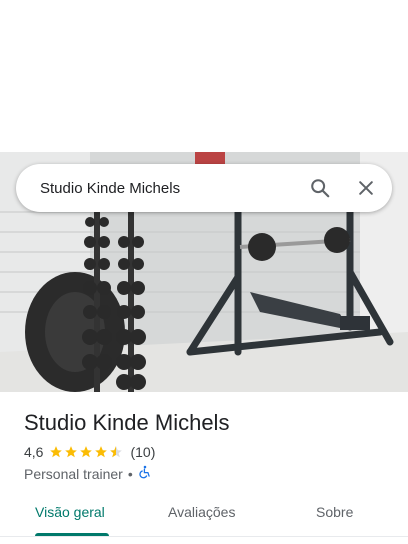  What do you see at coordinates (70, 512) in the screenshot?
I see `tab-overview: Visão geral` at bounding box center [70, 512].